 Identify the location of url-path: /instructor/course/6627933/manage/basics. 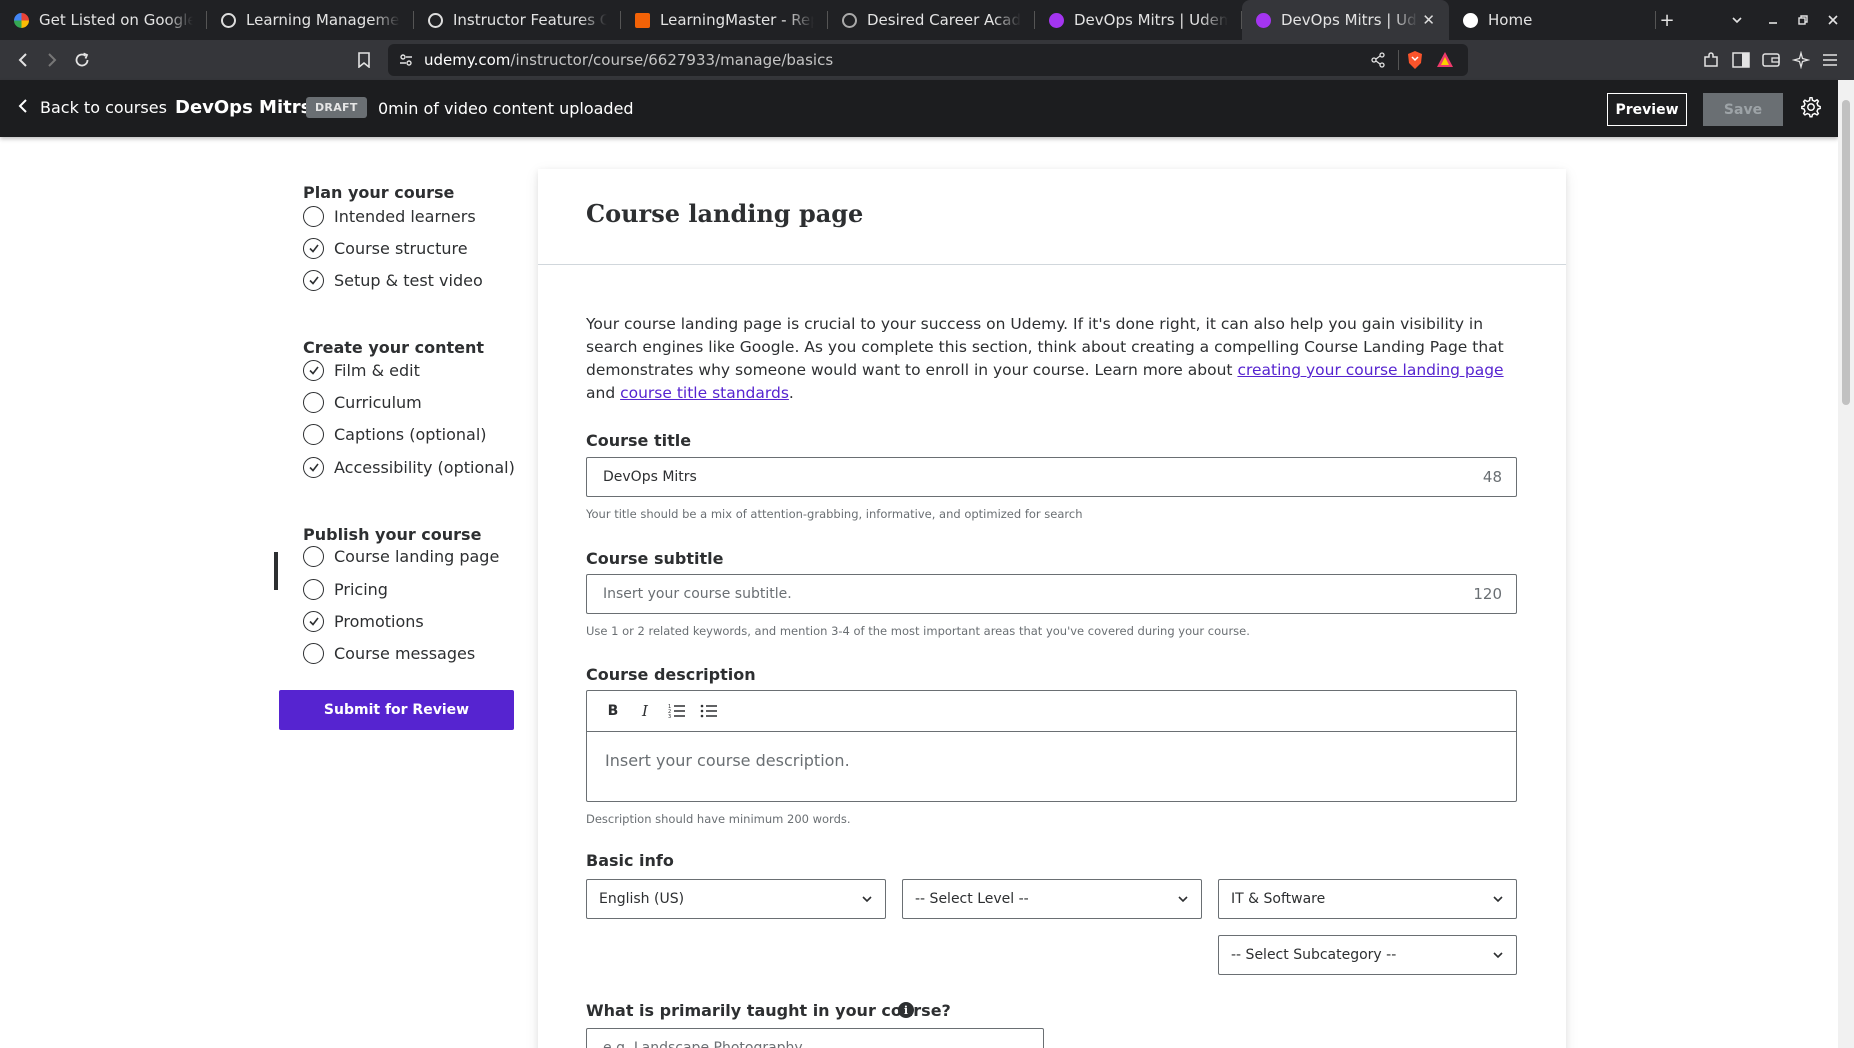
(672, 60).